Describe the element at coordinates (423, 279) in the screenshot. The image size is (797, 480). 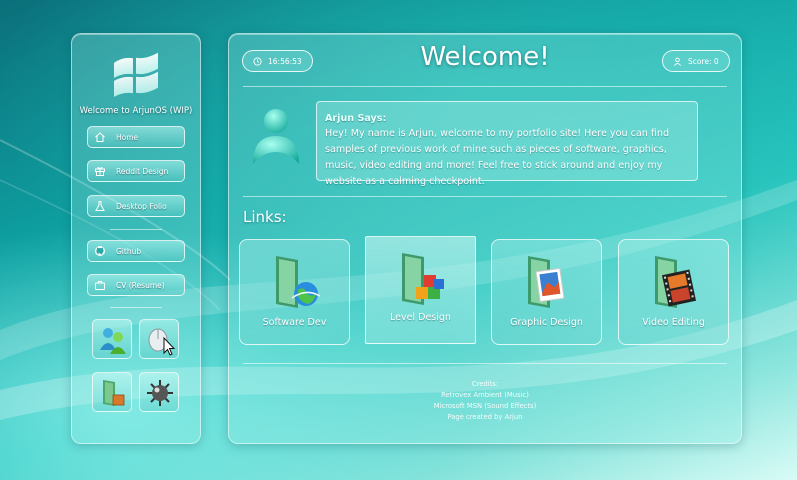
I see `blocks-folder-icon` at that location.